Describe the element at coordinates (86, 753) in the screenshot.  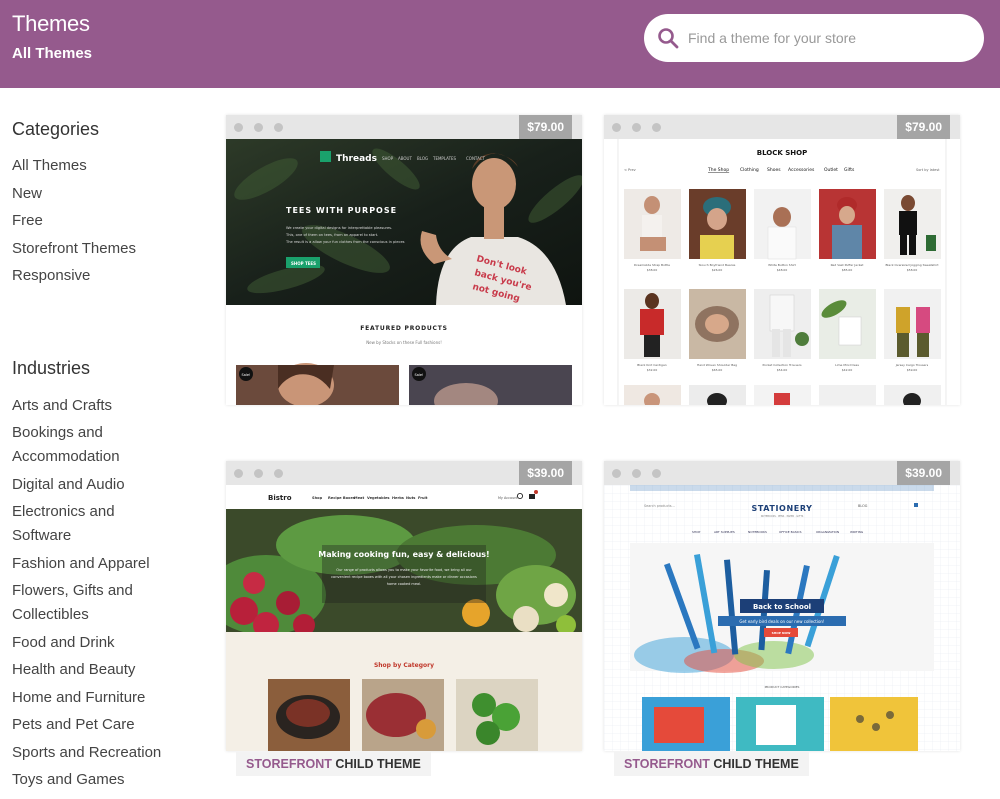
I see `industry-sports: Sports and Recreation` at that location.